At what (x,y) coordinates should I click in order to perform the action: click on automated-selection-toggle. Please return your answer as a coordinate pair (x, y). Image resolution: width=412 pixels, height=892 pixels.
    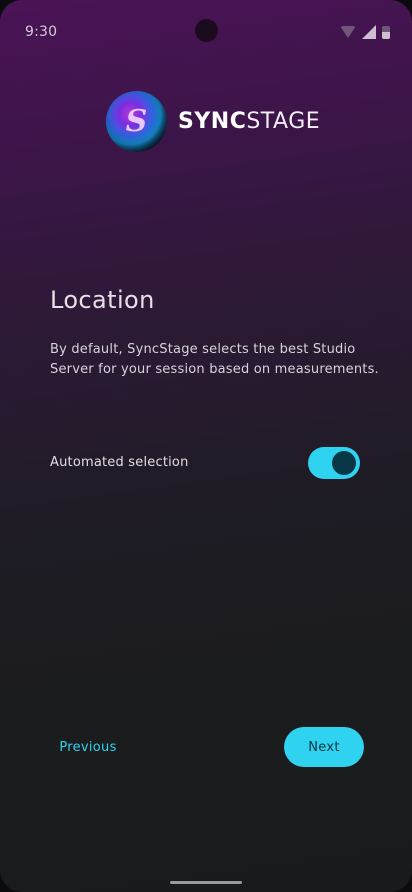
    Looking at the image, I should click on (334, 462).